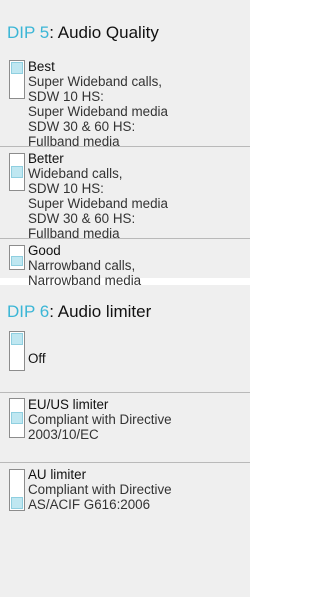 This screenshot has height=604, width=320. I want to click on section-heading: : Audio limiter, so click(100, 311).